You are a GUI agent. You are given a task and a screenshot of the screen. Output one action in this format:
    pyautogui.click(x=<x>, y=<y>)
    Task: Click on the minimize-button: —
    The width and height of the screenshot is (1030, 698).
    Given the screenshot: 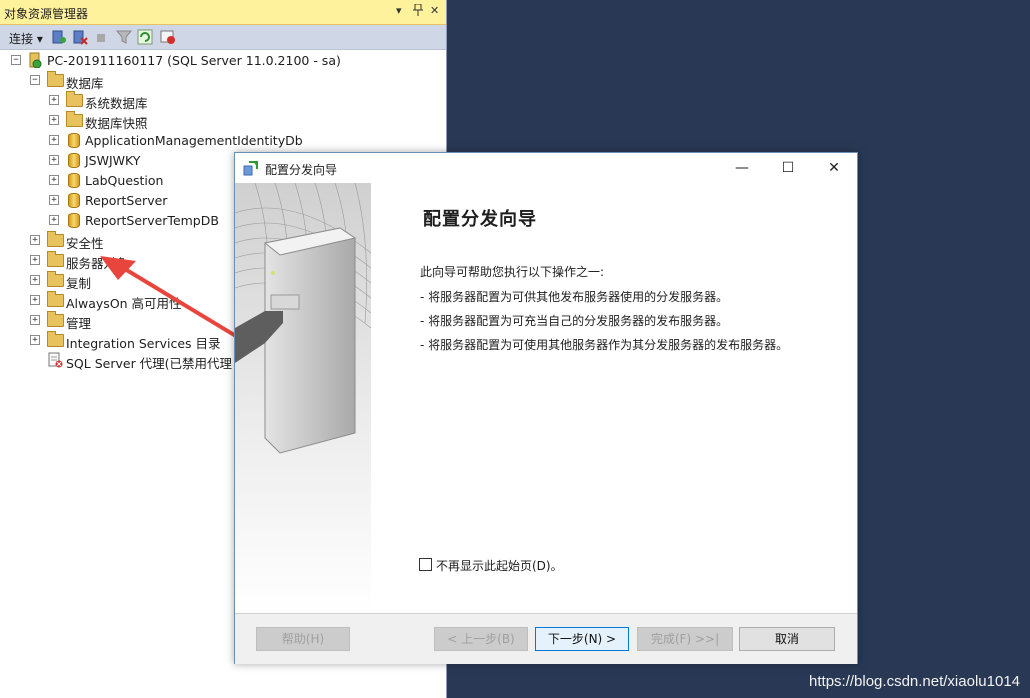 What is the action you would take?
    pyautogui.click(x=742, y=168)
    